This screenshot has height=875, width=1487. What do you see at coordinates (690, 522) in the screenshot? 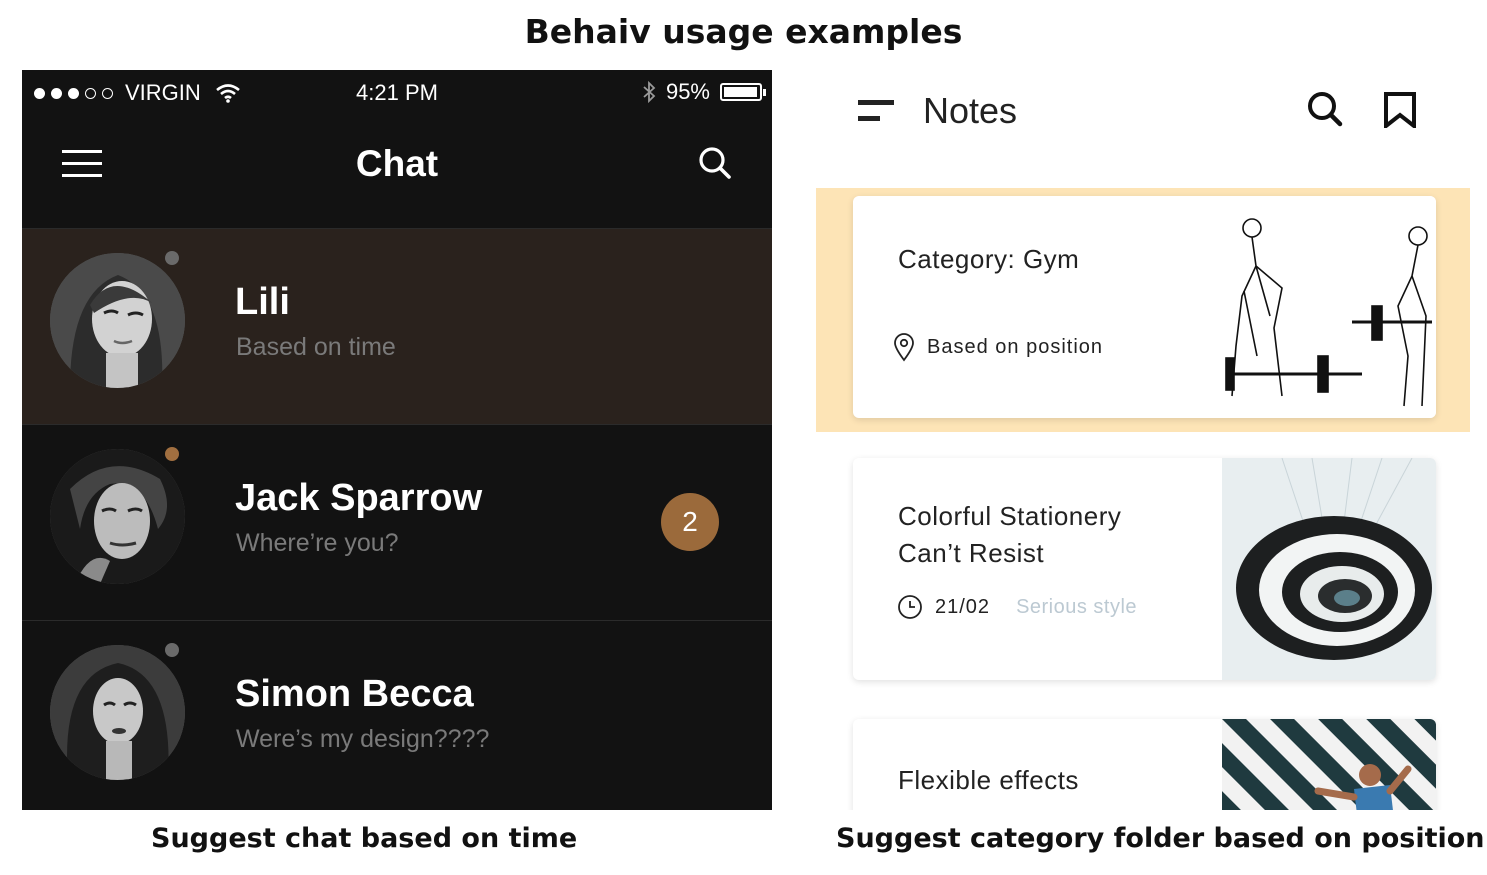
I see `unread-count-badge: 2` at bounding box center [690, 522].